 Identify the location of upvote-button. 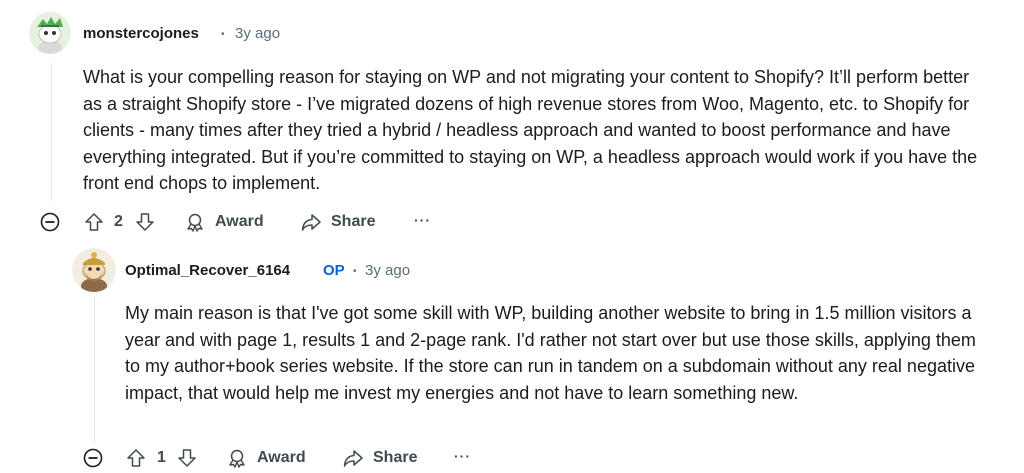
(94, 222).